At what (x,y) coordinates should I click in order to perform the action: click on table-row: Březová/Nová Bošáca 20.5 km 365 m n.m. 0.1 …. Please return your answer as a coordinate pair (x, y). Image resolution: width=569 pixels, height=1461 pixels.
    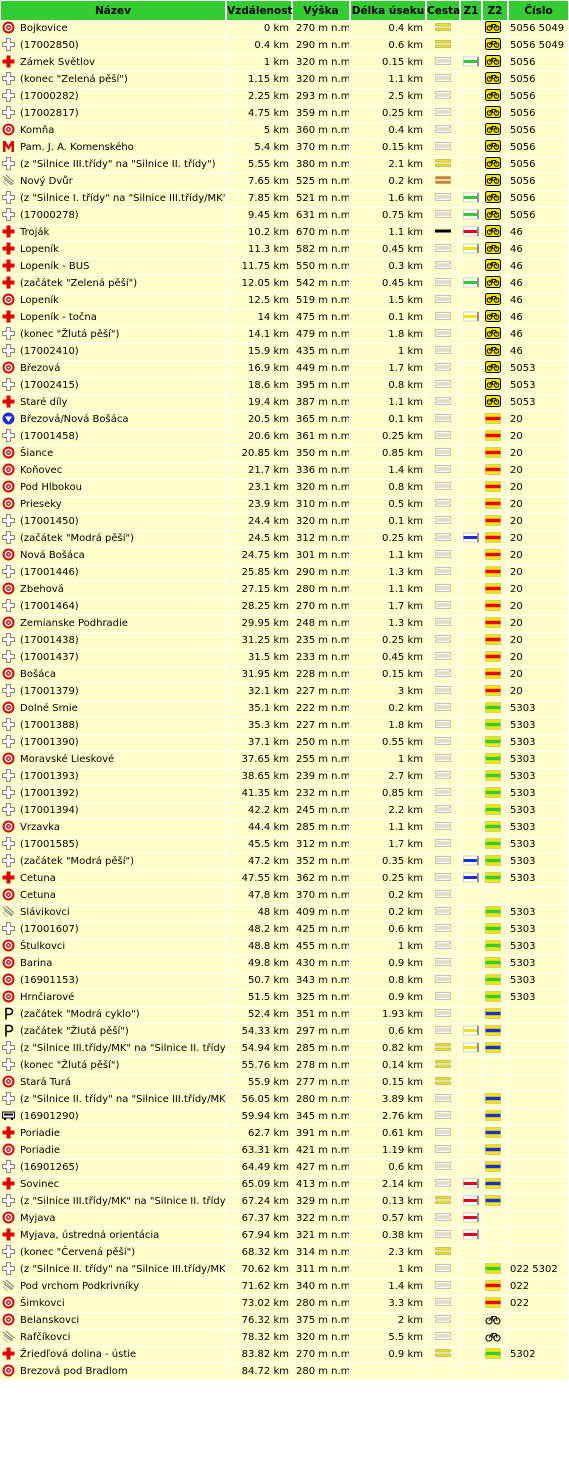
    Looking at the image, I should click on (284, 420).